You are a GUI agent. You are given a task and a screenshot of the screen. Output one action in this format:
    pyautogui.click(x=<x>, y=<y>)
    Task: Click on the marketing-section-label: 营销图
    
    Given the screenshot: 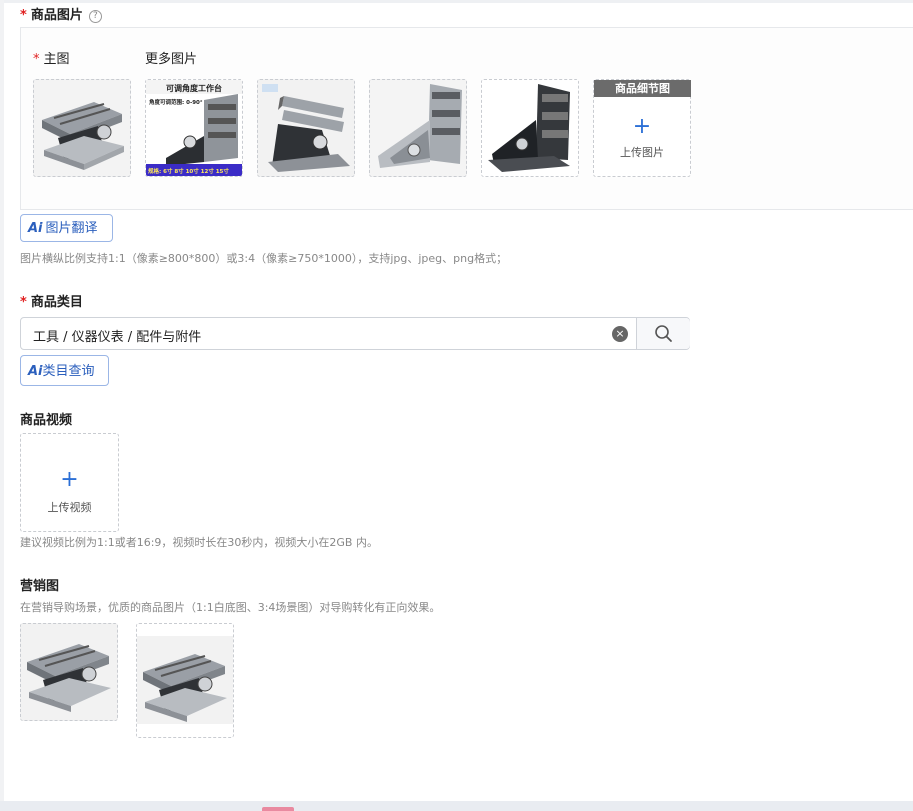 What is the action you would take?
    pyautogui.click(x=40, y=586)
    